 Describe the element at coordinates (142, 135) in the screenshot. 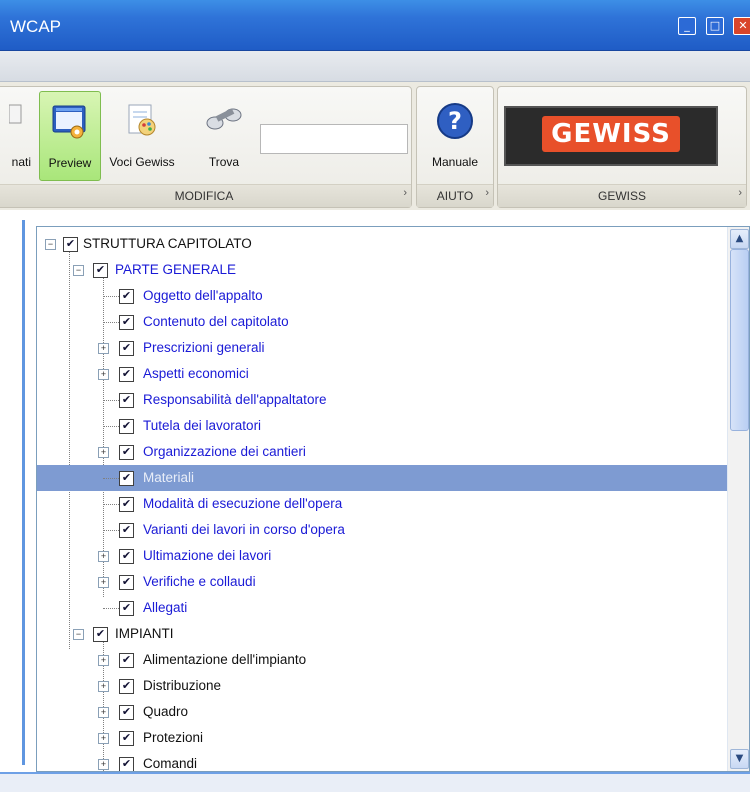

I see `voci-gewiss-button: Voci Gewiss` at that location.